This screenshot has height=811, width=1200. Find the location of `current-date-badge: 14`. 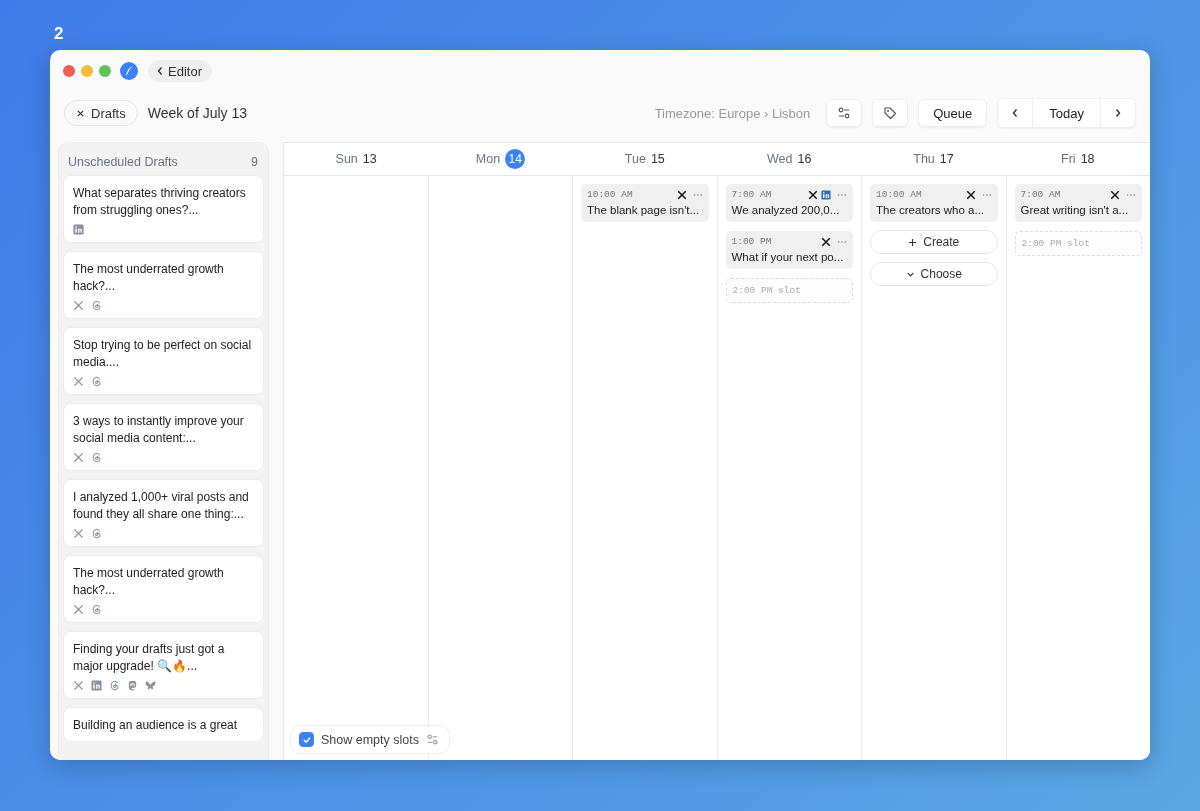

current-date-badge: 14 is located at coordinates (515, 159).